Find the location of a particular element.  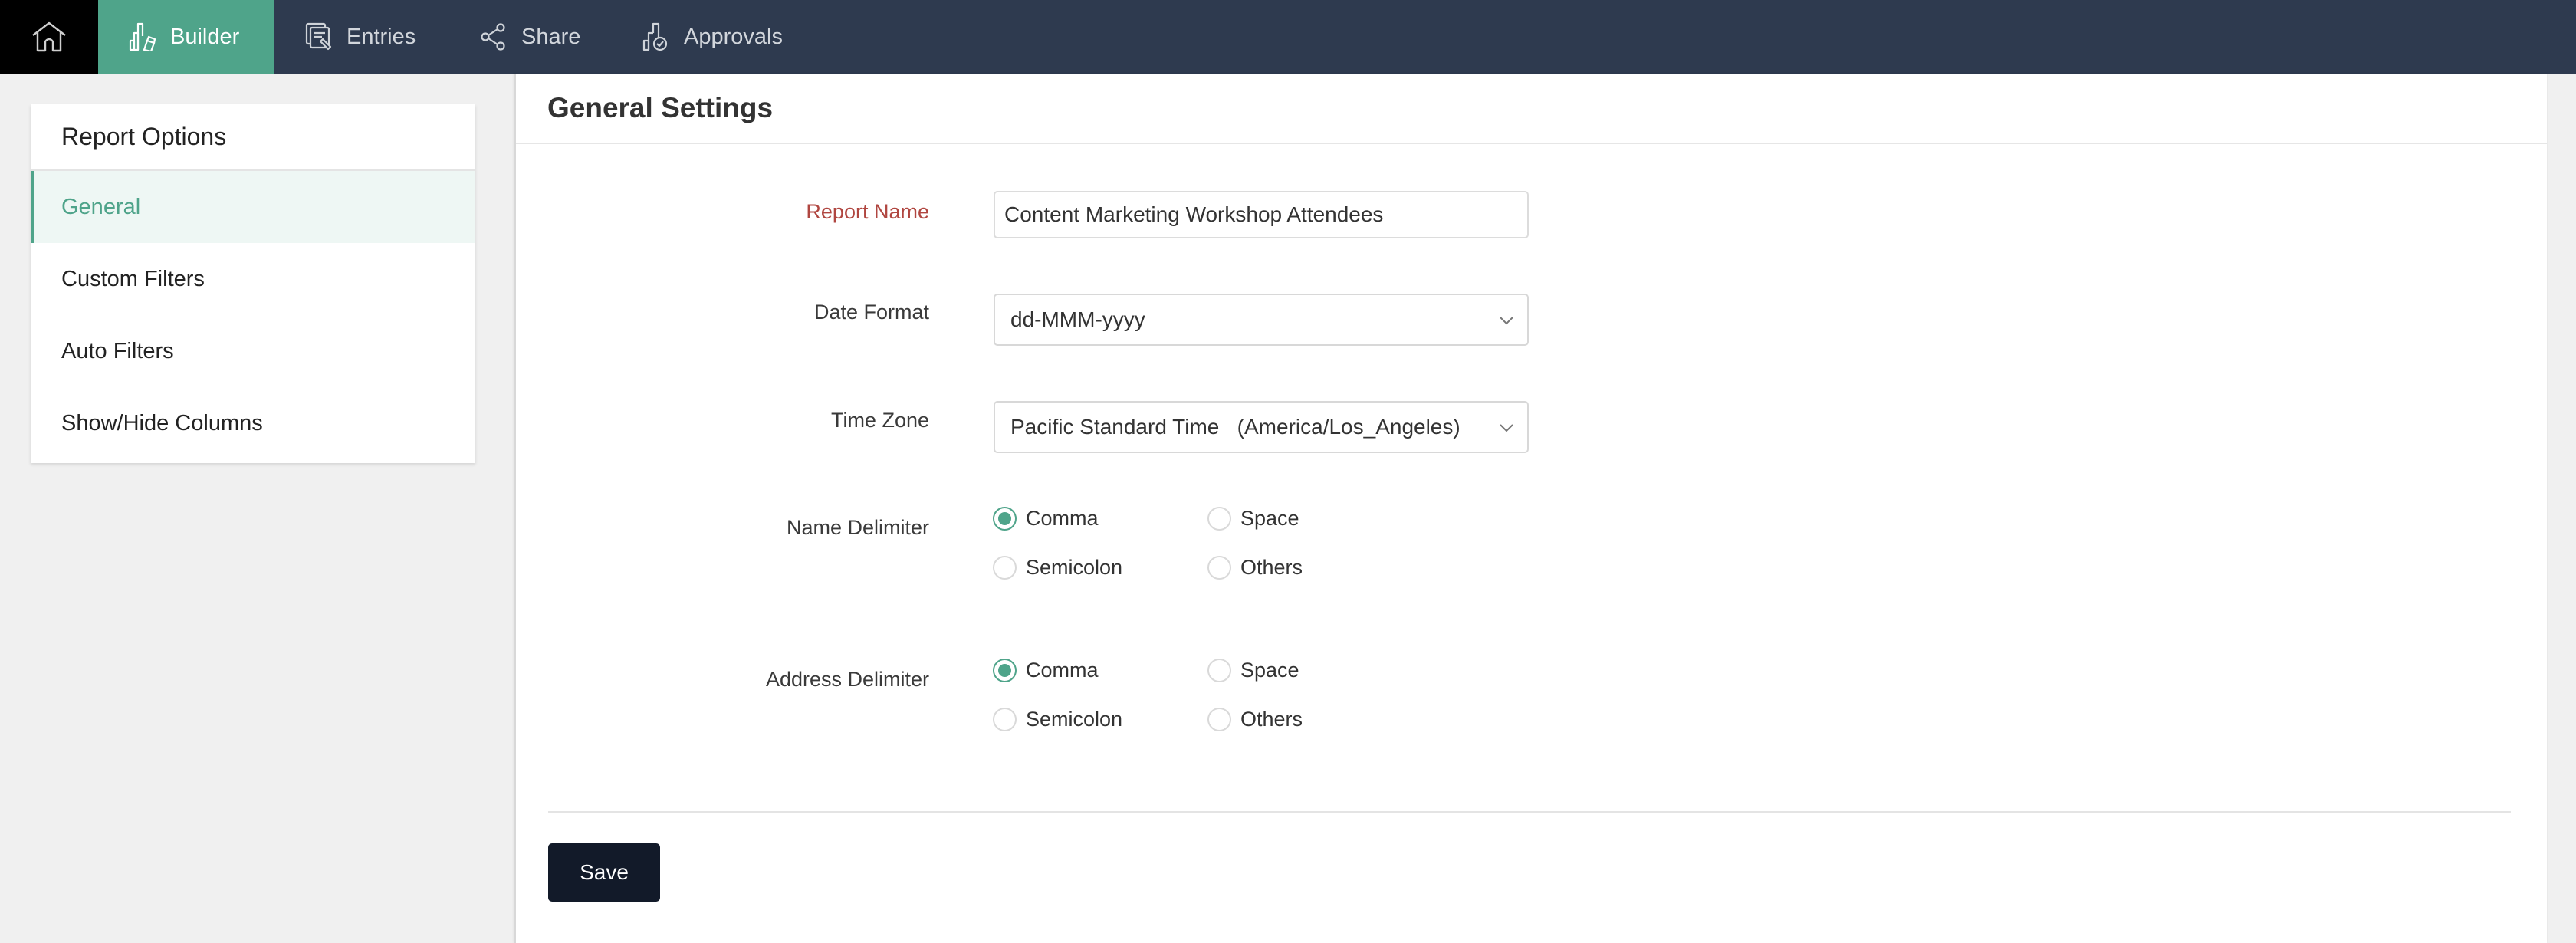

home-button is located at coordinates (49, 37).